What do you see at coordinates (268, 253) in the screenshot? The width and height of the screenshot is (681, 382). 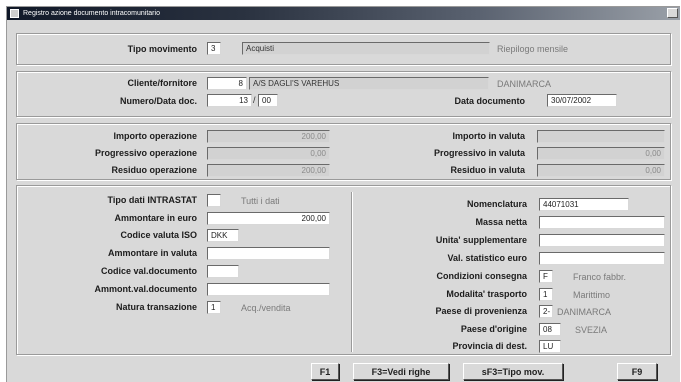 I see `ammontare-valuta-value` at bounding box center [268, 253].